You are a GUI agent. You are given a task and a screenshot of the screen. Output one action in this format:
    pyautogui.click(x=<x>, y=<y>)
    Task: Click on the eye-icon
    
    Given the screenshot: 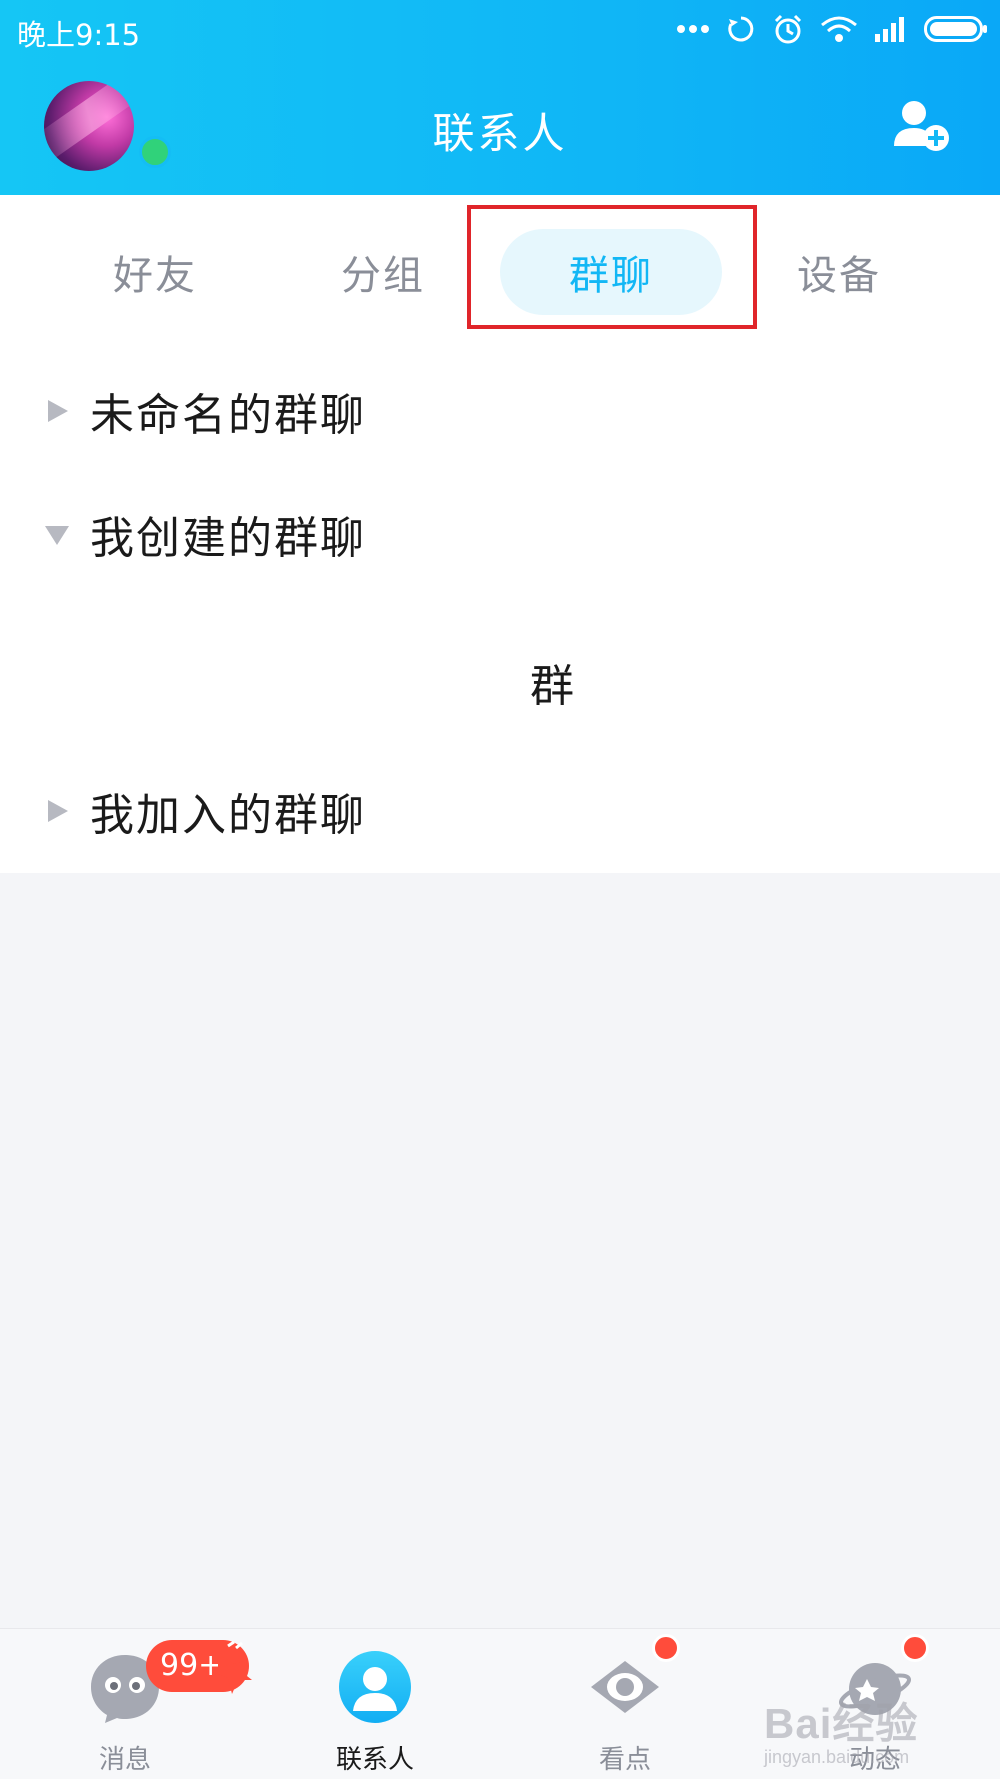 What is the action you would take?
    pyautogui.click(x=625, y=1687)
    